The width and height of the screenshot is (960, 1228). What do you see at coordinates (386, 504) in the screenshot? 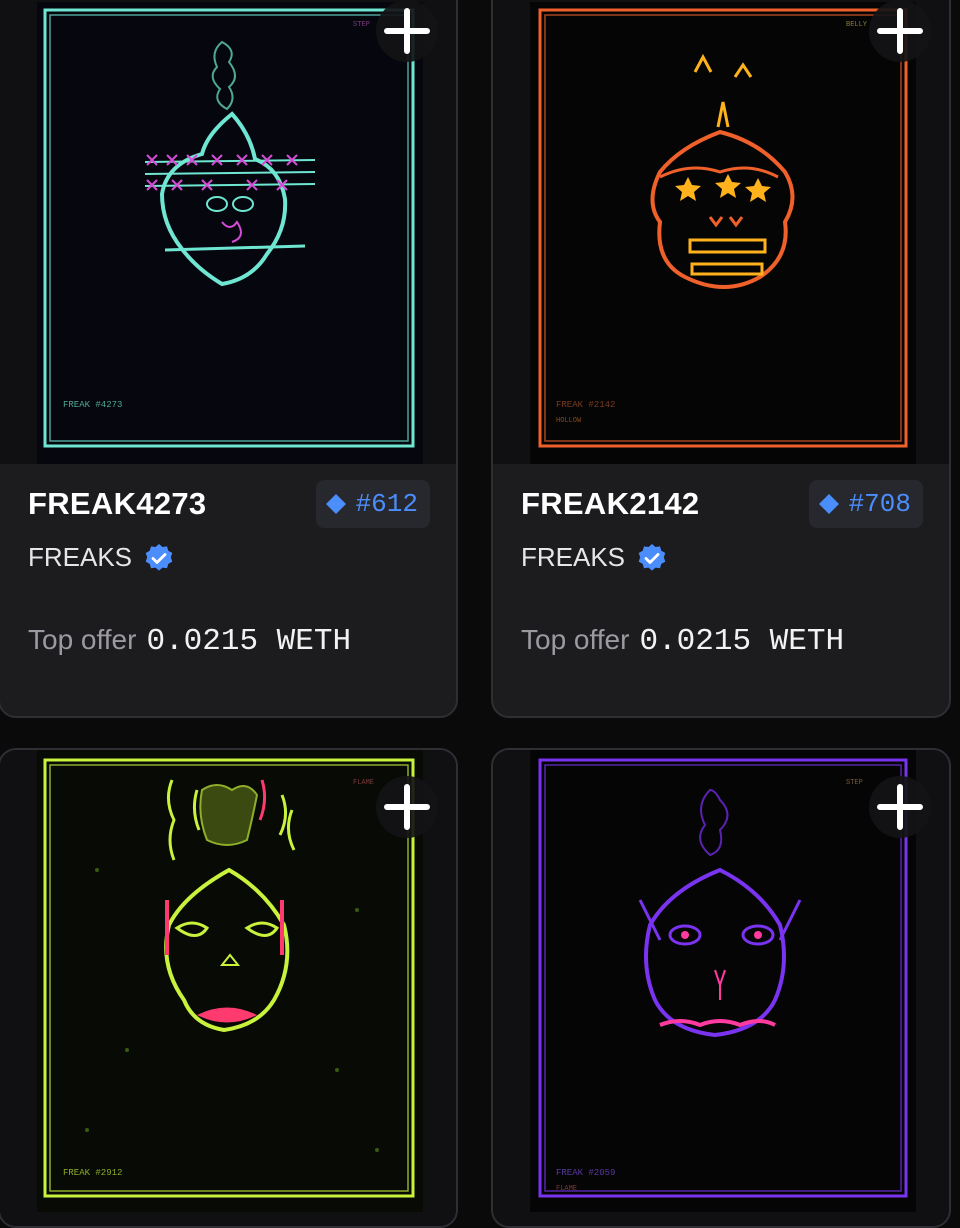
I see `rarity-rank: #612` at bounding box center [386, 504].